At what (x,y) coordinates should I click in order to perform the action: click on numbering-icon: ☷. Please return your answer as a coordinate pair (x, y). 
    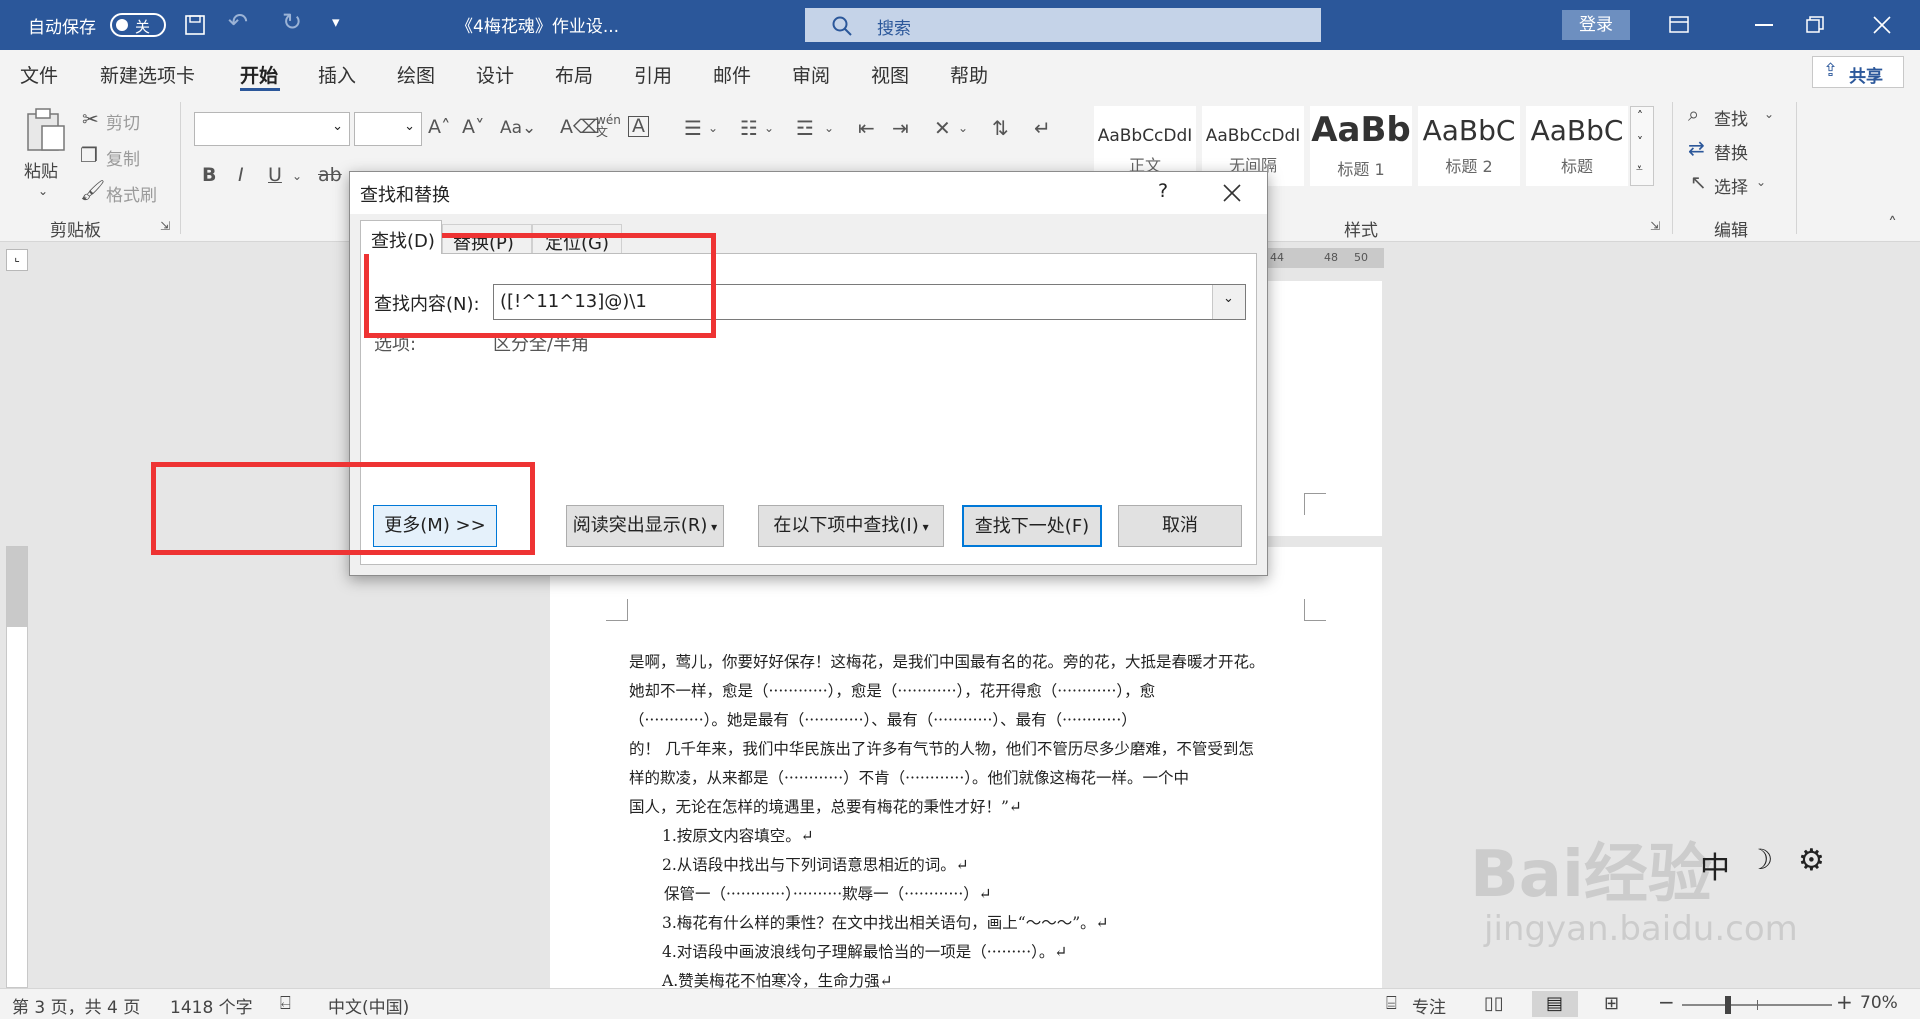
    Looking at the image, I should click on (749, 128).